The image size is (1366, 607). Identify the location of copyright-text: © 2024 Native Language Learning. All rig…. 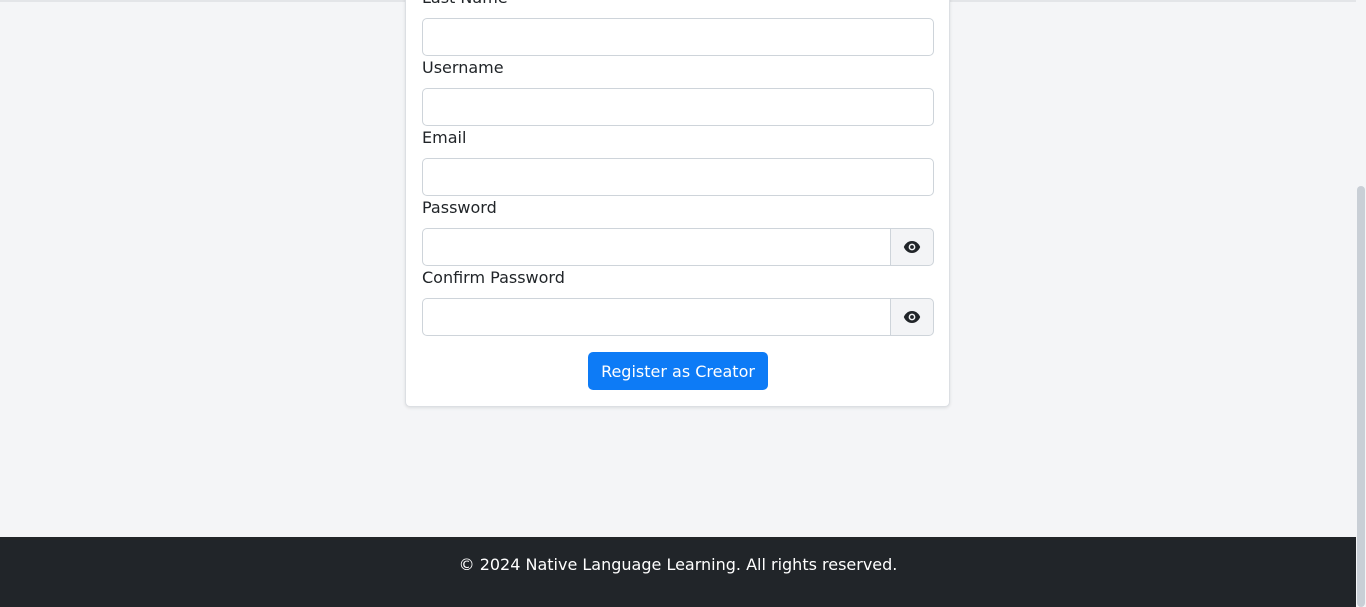
(678, 564).